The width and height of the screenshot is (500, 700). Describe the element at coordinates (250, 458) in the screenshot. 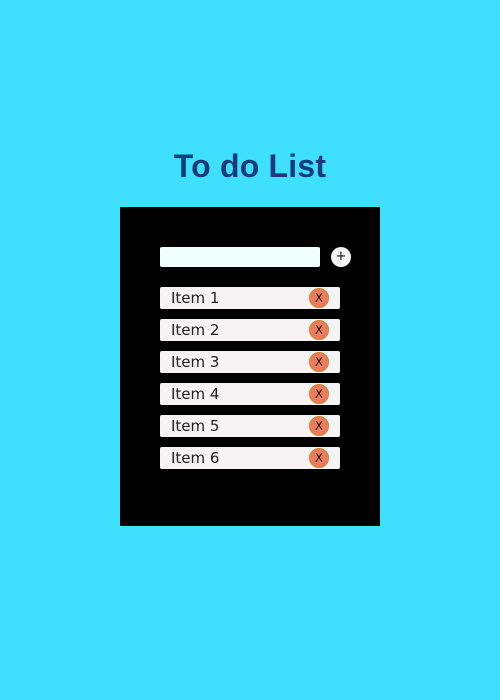

I see `list-item: Item 6 X` at that location.